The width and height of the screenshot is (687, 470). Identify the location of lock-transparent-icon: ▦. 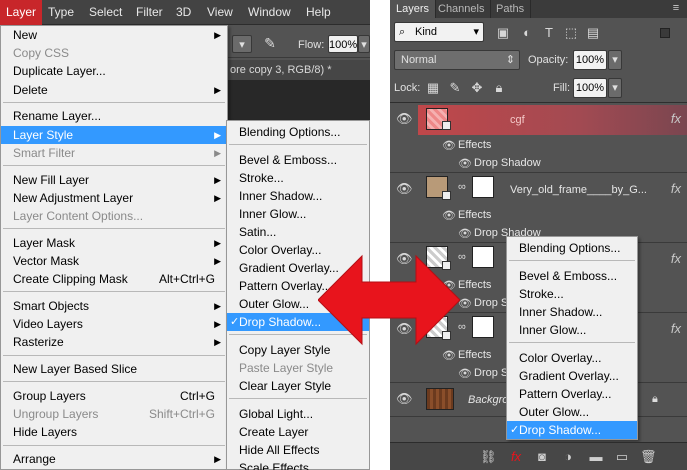
(433, 88).